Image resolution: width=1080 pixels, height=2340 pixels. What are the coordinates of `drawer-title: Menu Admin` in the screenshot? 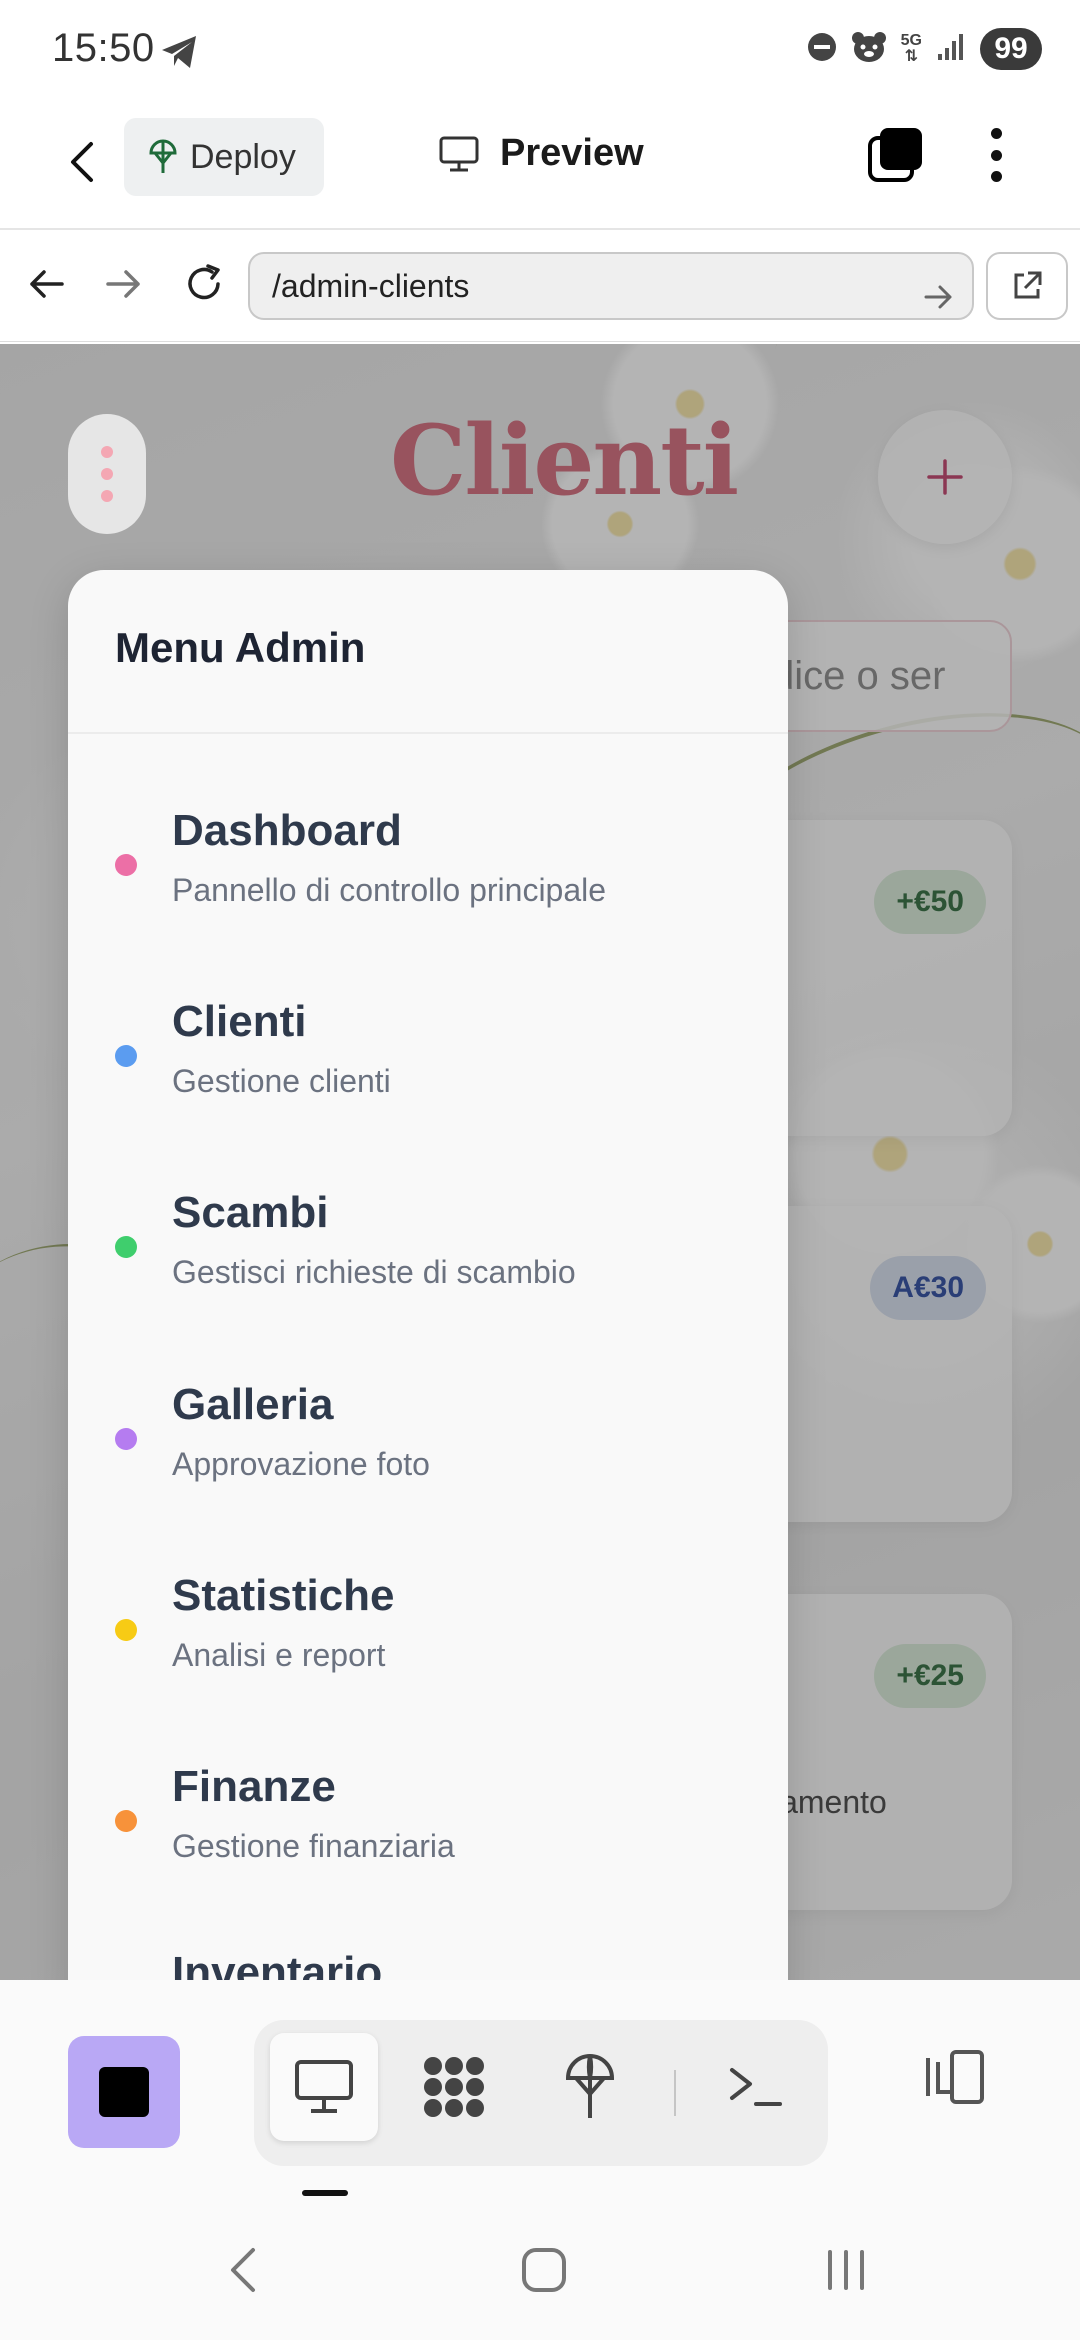 It's located at (240, 647).